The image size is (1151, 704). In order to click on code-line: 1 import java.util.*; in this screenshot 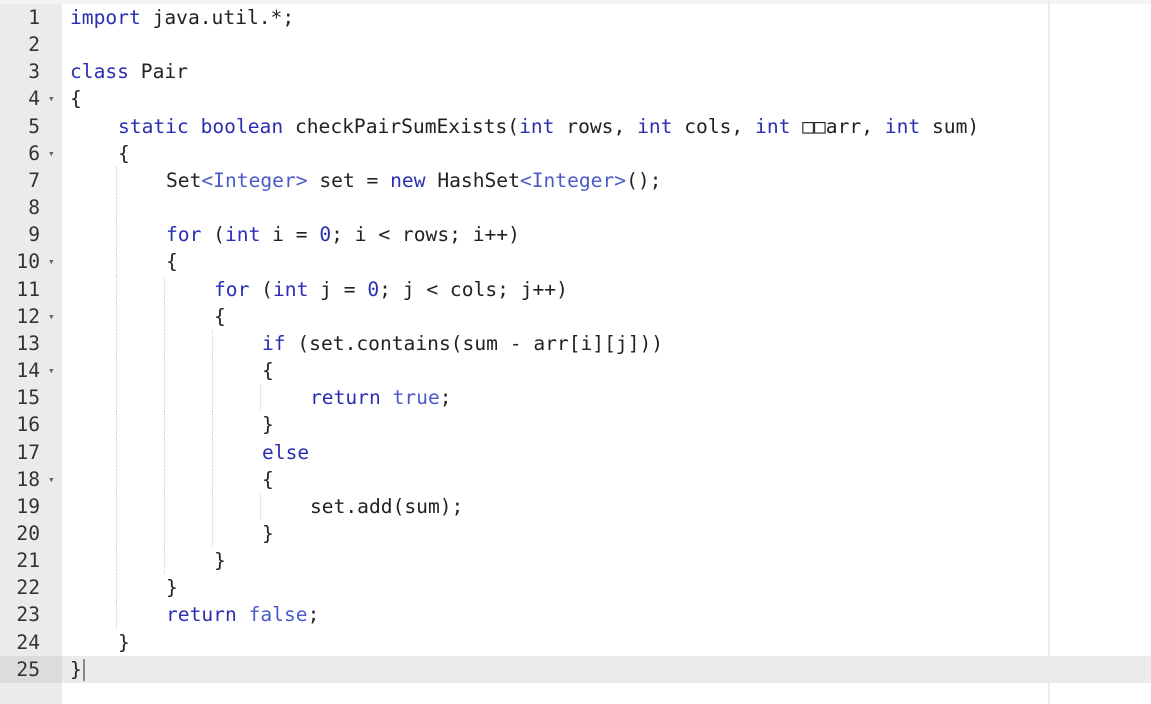, I will do `click(575, 17)`.